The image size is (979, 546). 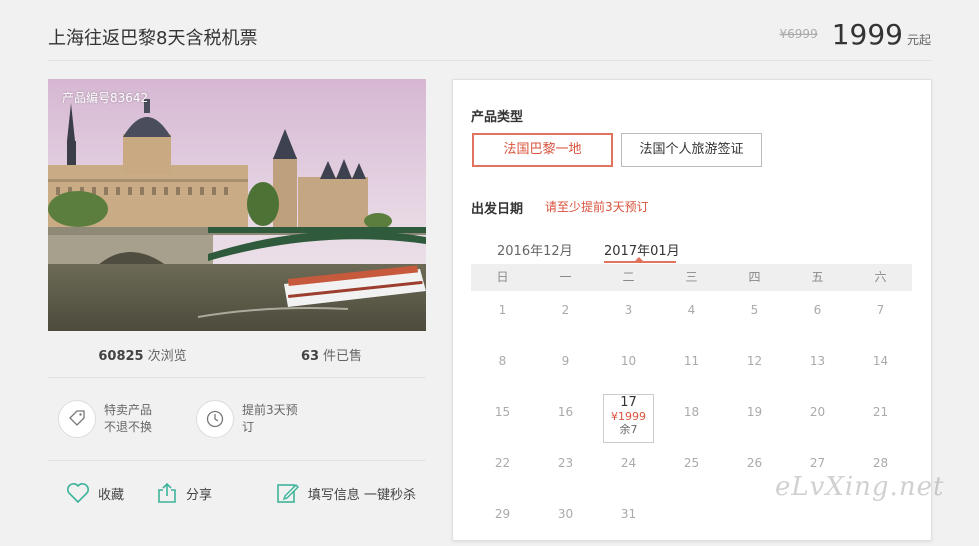 I want to click on day-number: 20, so click(x=817, y=412).